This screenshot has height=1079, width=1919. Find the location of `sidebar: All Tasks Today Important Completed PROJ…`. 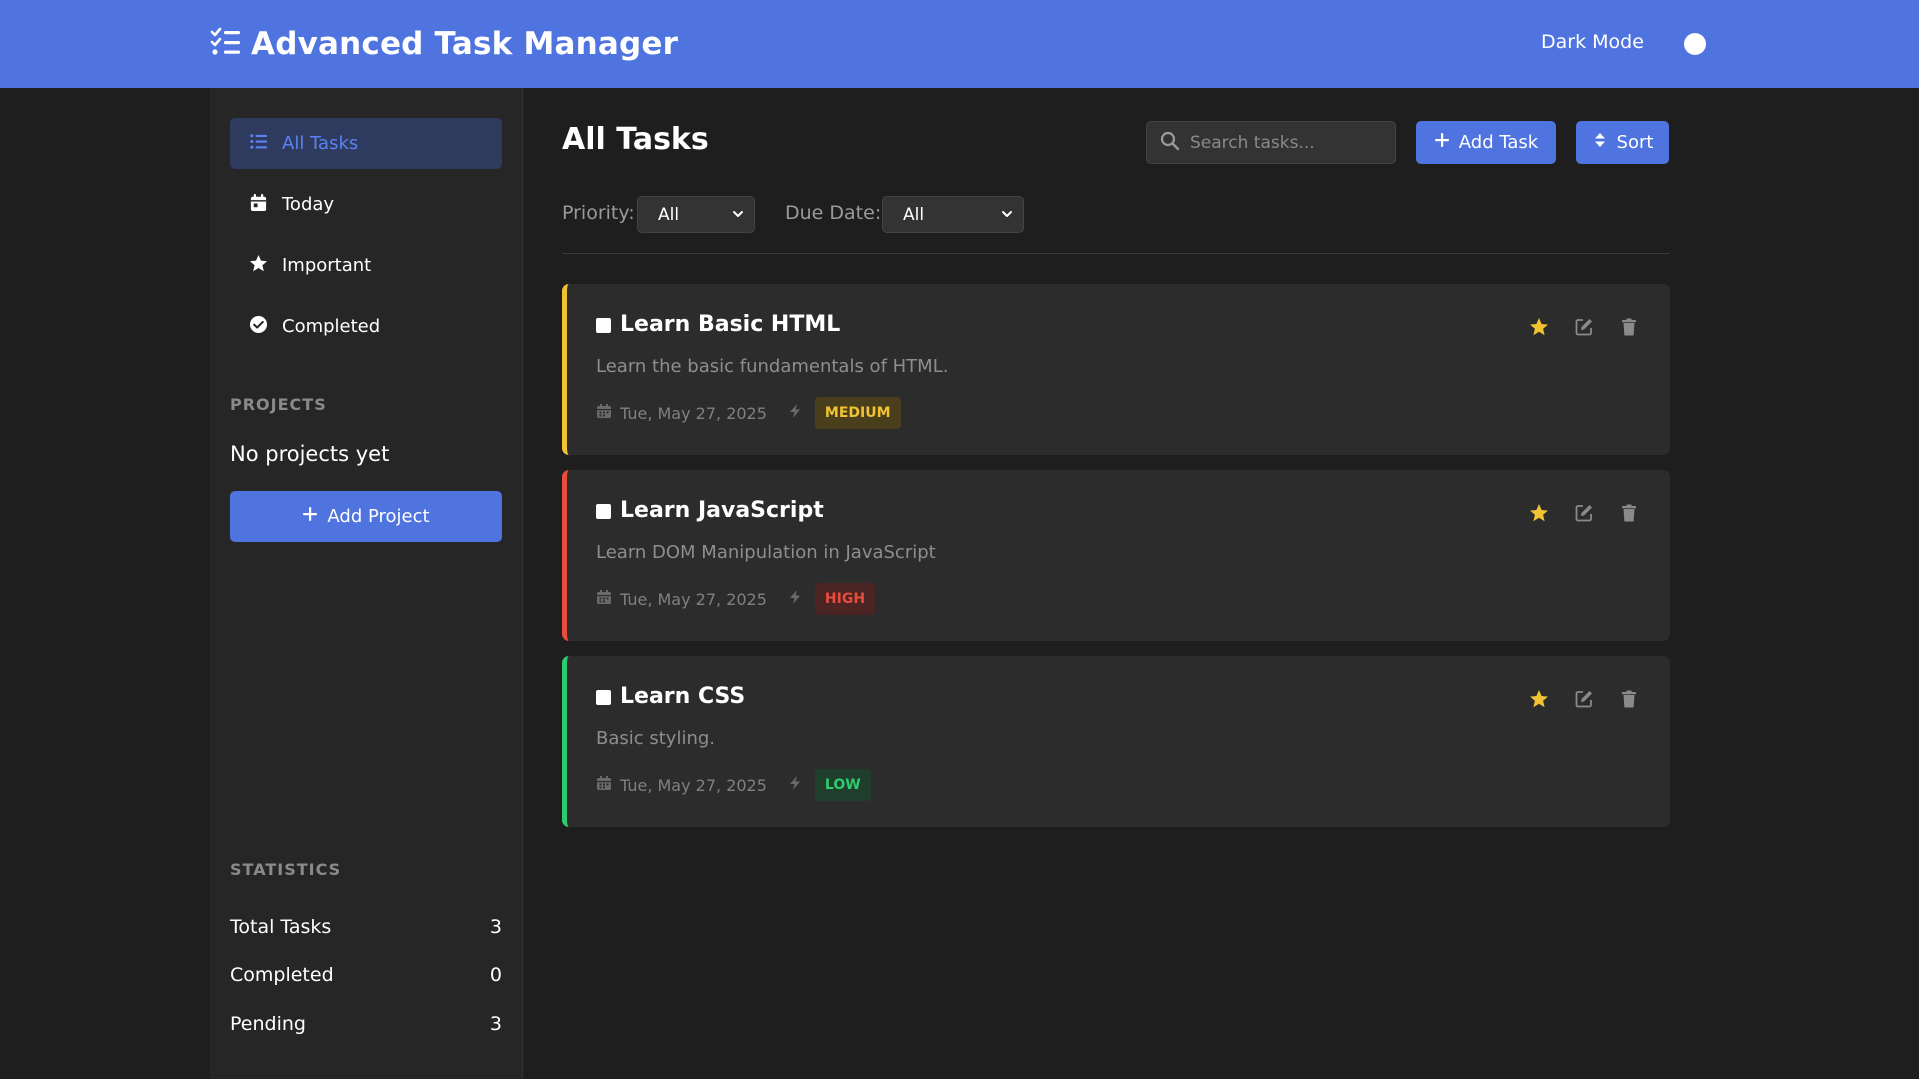

sidebar: All Tasks Today Important Completed PROJ… is located at coordinates (366, 583).